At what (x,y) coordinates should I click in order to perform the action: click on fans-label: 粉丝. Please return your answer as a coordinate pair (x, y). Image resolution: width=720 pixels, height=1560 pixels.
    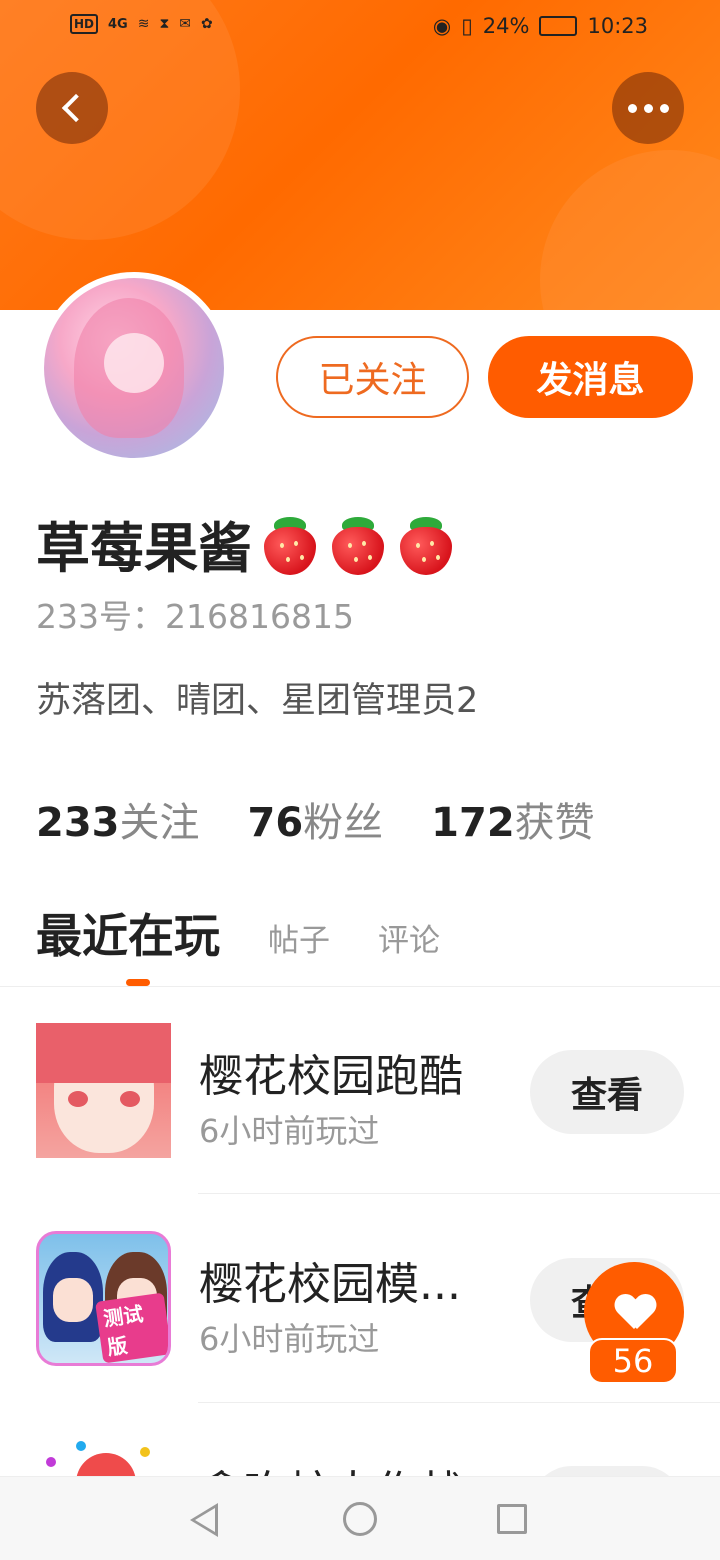
    Looking at the image, I should click on (343, 823).